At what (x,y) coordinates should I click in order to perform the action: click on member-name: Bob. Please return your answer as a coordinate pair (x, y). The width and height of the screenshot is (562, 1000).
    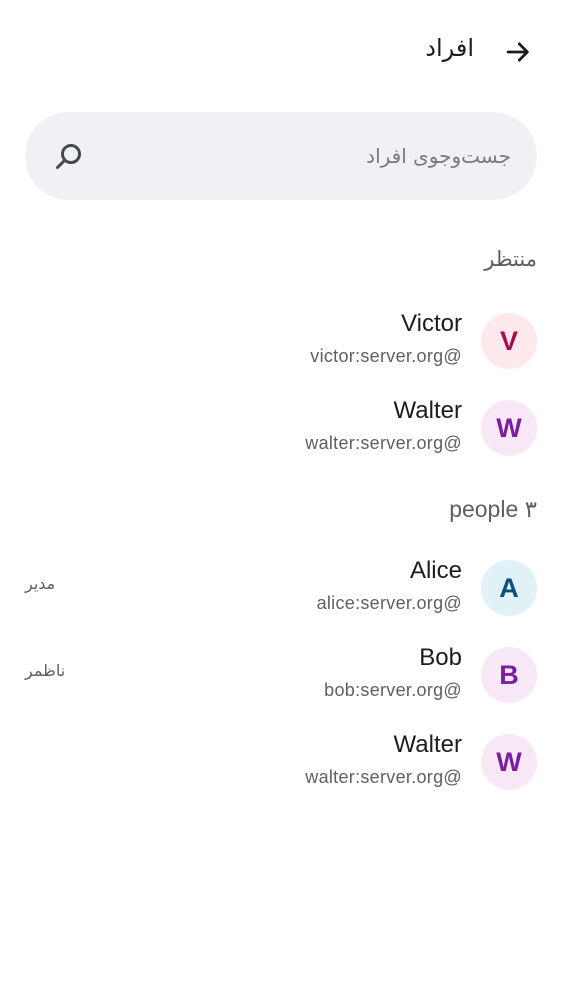
    Looking at the image, I should click on (440, 657).